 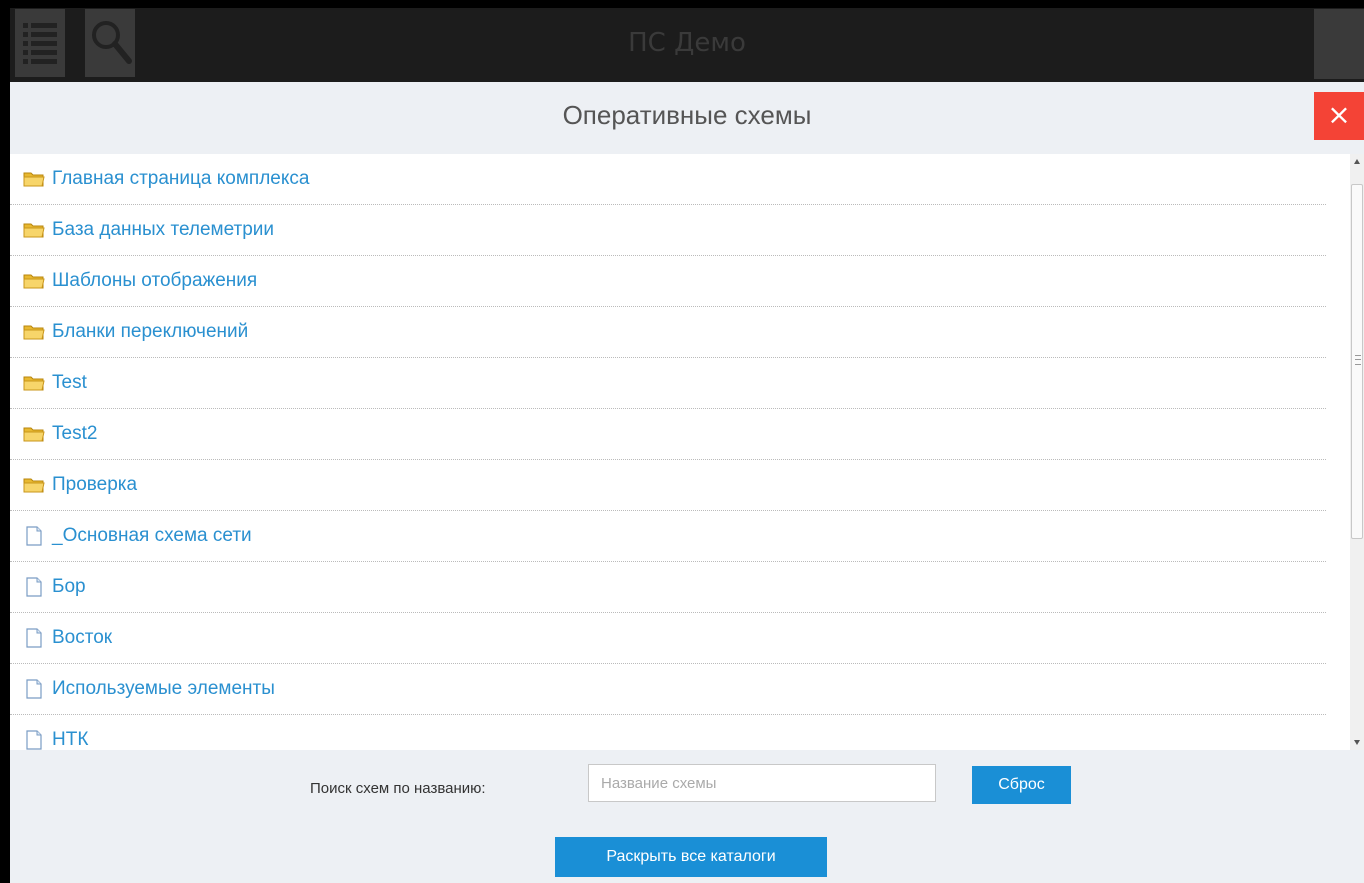 What do you see at coordinates (668, 332) in the screenshot?
I see `folder-item: Бланки переключений` at bounding box center [668, 332].